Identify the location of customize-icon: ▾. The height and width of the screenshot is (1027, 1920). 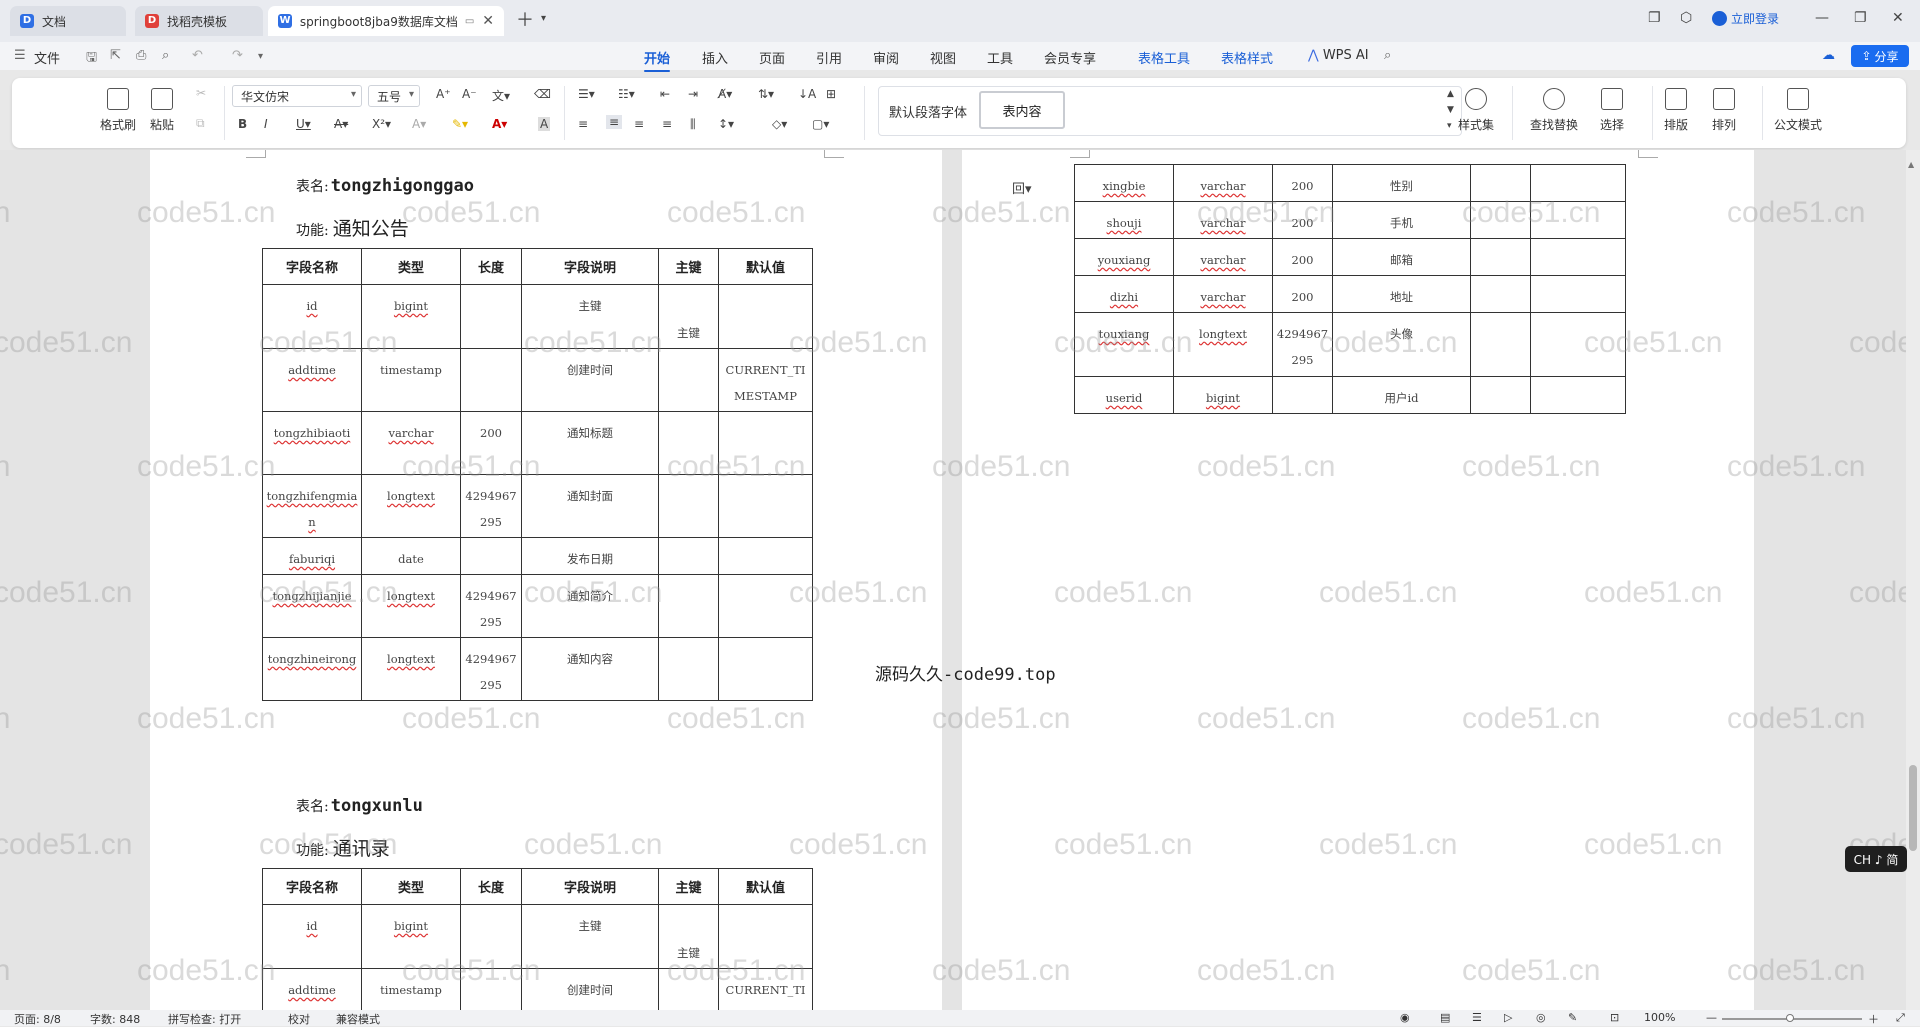
(260, 56).